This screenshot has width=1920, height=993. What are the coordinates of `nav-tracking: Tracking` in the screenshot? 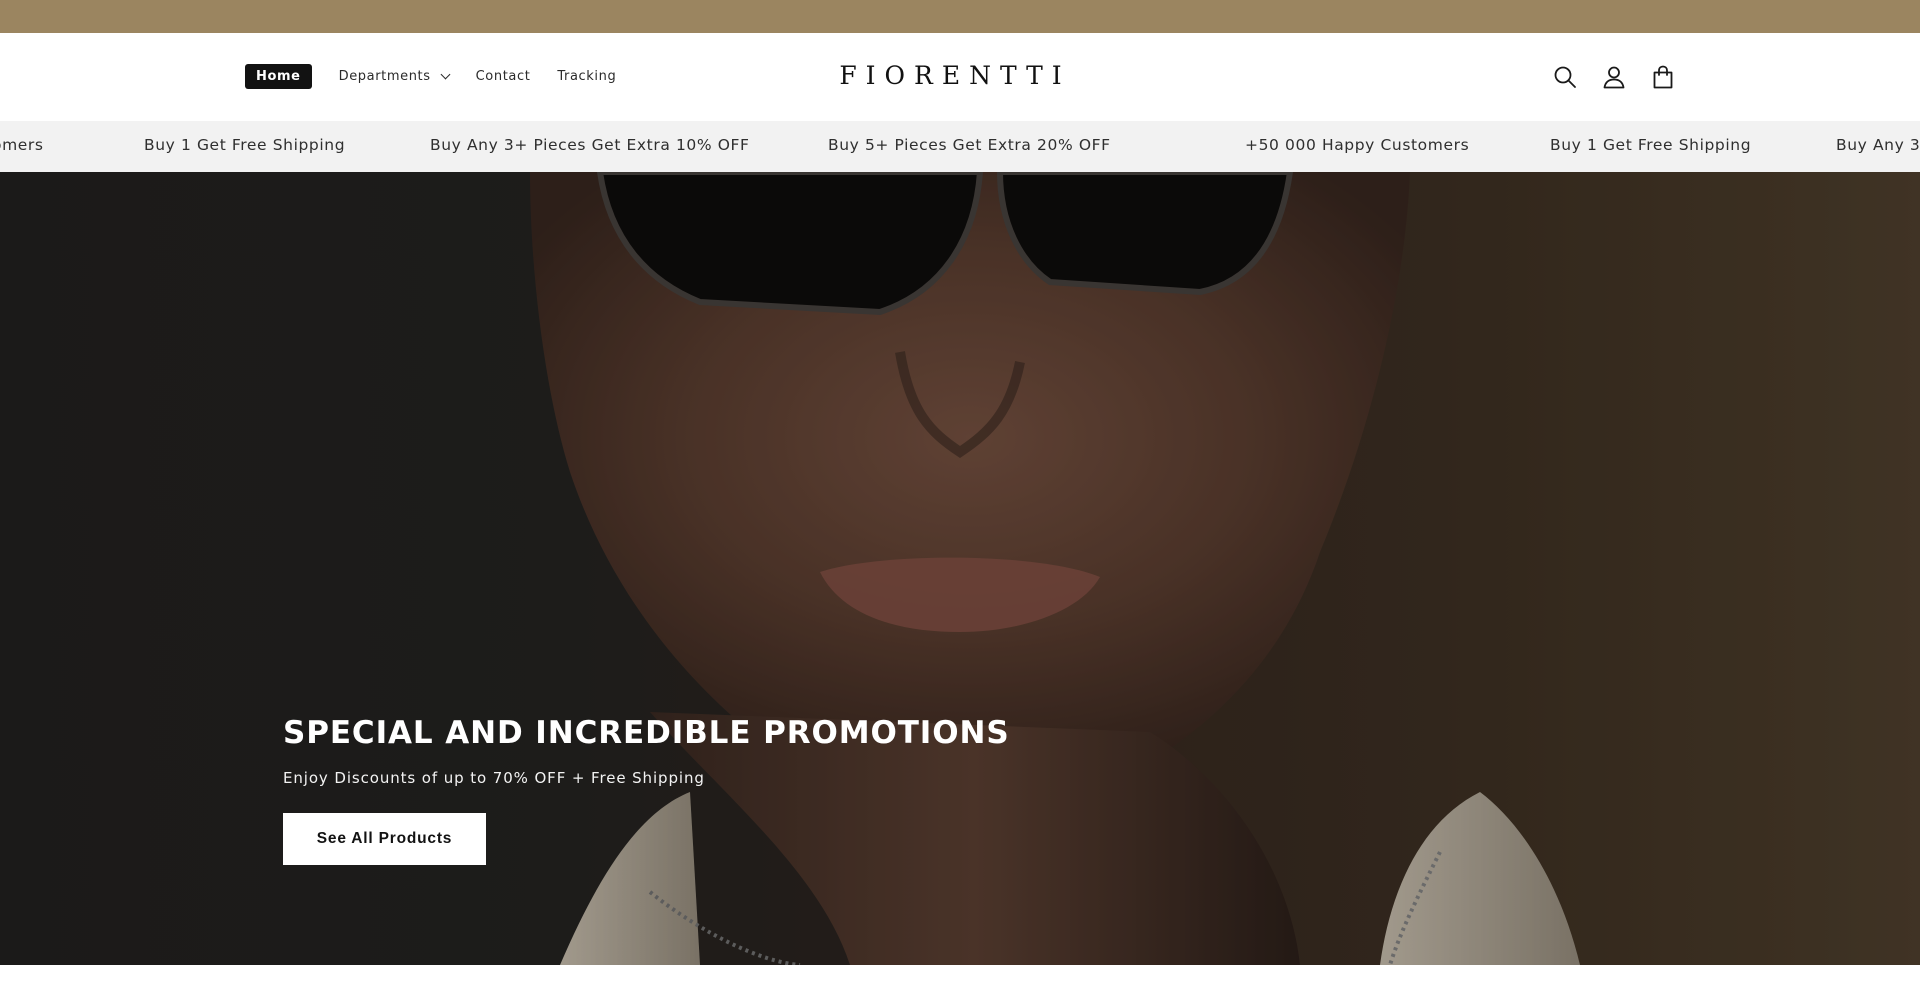 It's located at (586, 76).